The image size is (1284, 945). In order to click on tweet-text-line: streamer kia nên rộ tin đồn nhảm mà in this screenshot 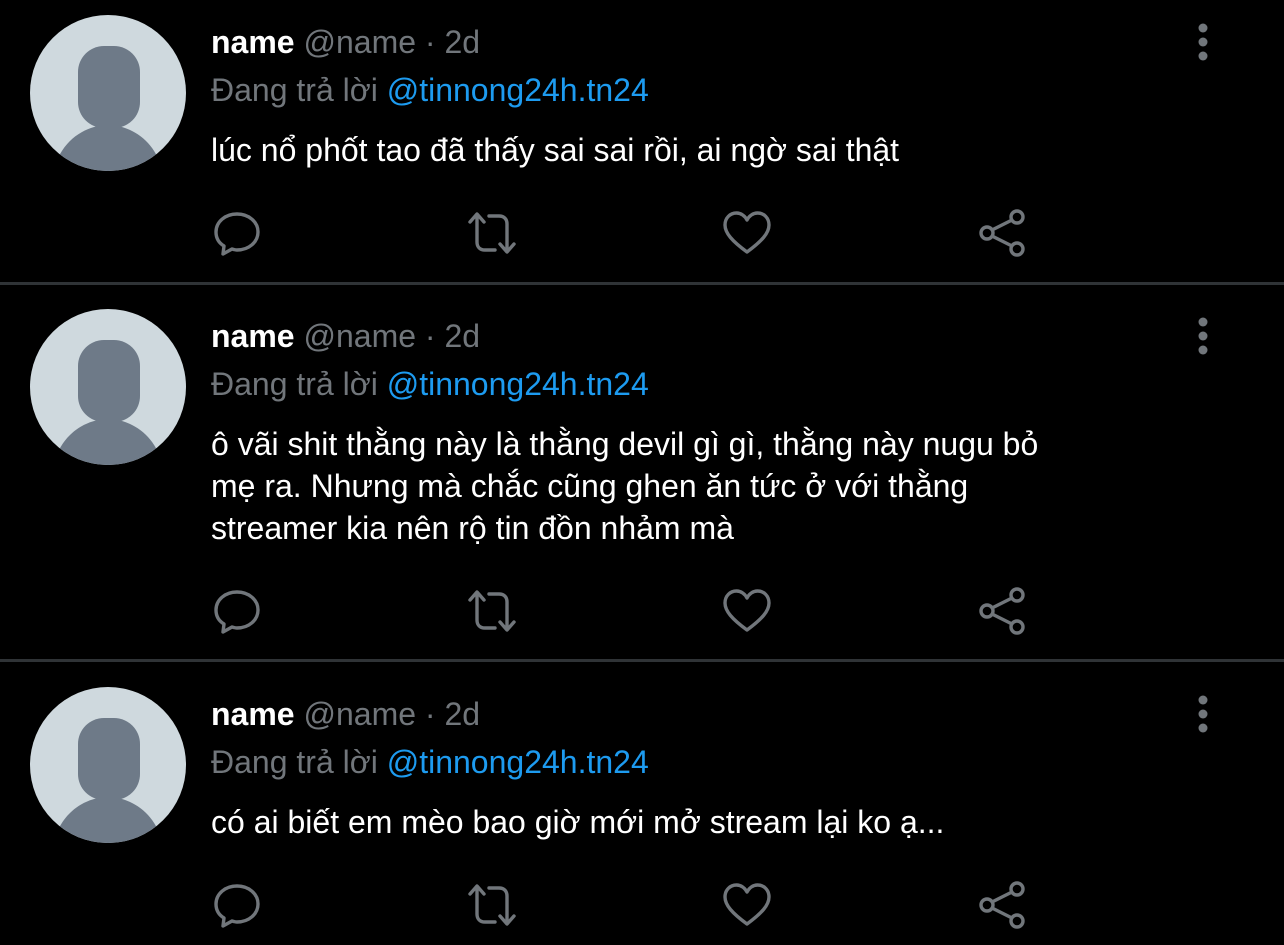, I will do `click(472, 528)`.